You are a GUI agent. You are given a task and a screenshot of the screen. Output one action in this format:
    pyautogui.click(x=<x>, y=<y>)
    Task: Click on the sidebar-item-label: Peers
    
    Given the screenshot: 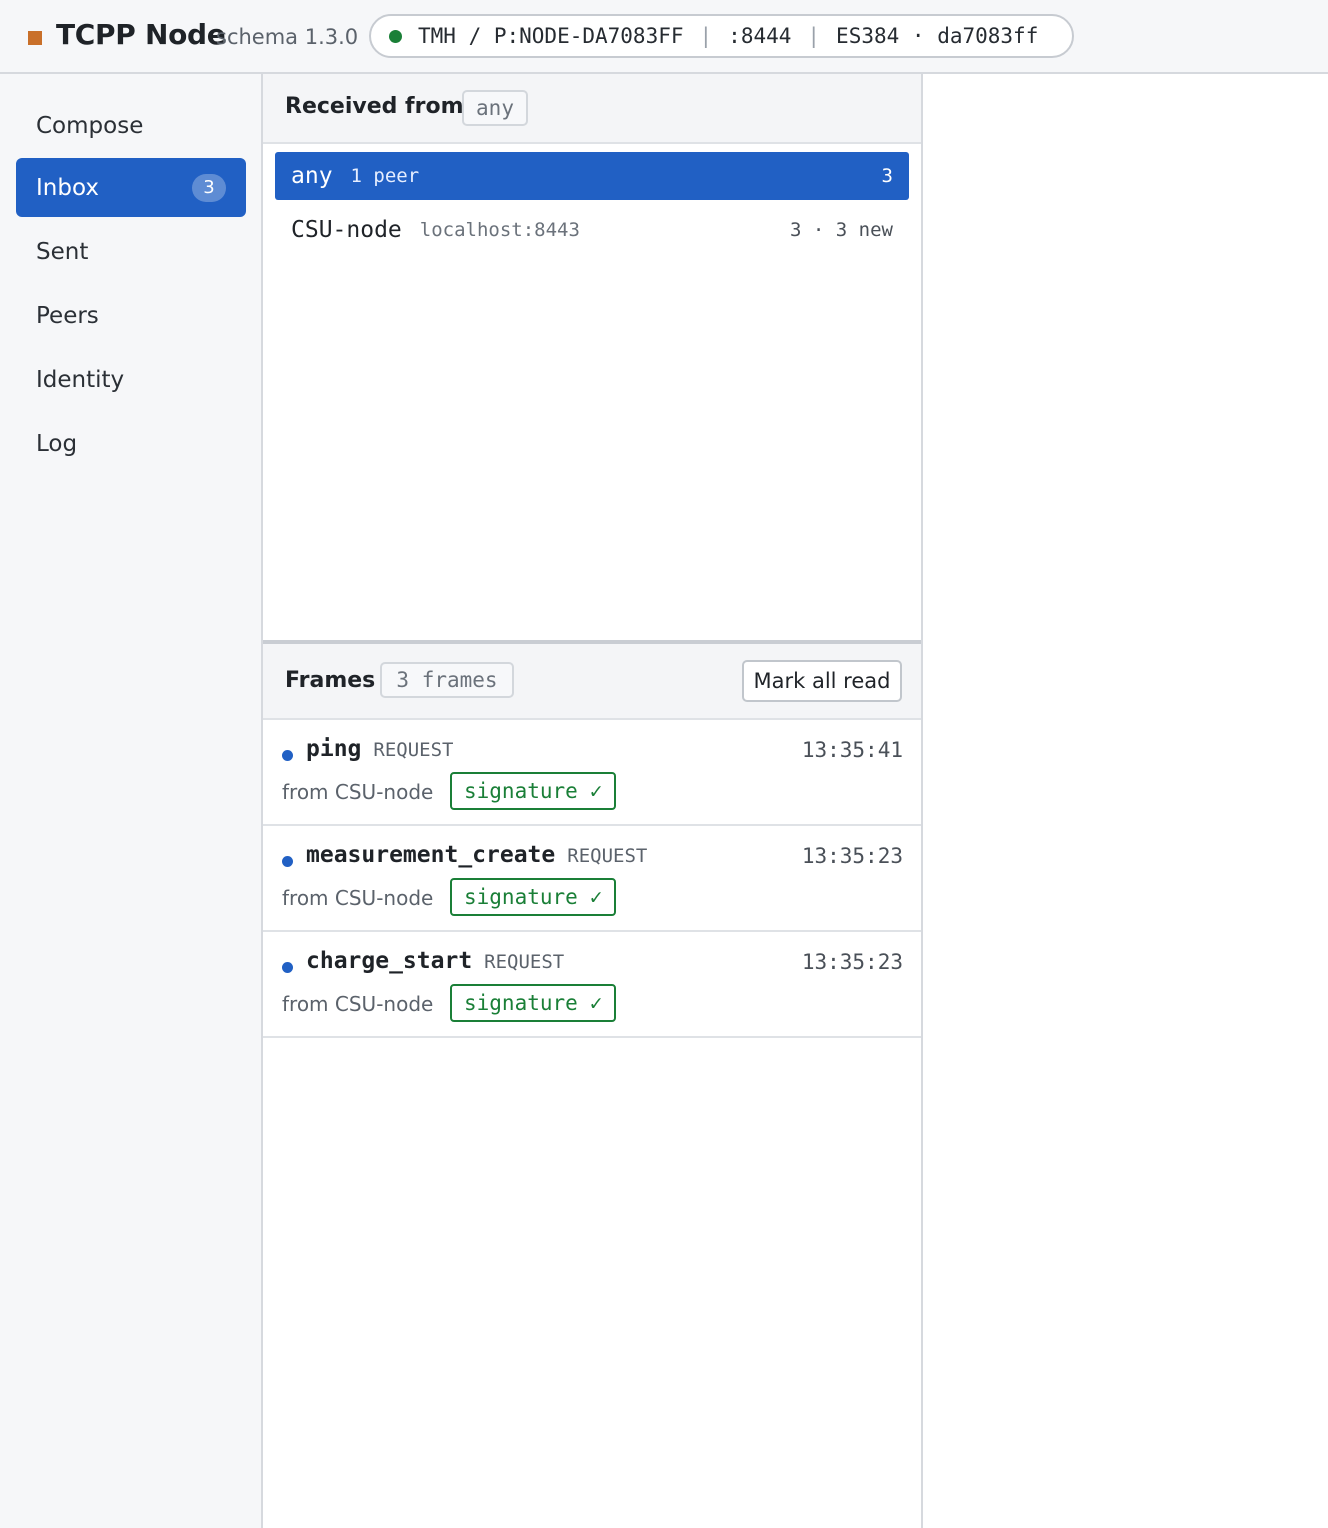 What is the action you would take?
    pyautogui.click(x=67, y=315)
    